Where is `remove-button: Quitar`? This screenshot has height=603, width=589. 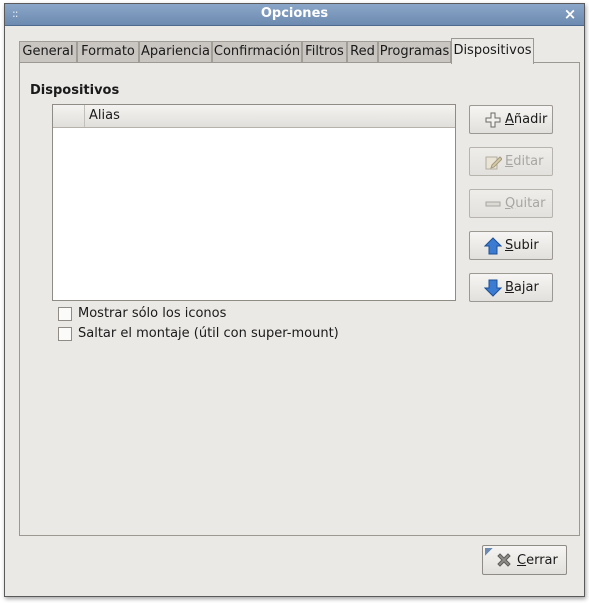 remove-button: Quitar is located at coordinates (511, 203).